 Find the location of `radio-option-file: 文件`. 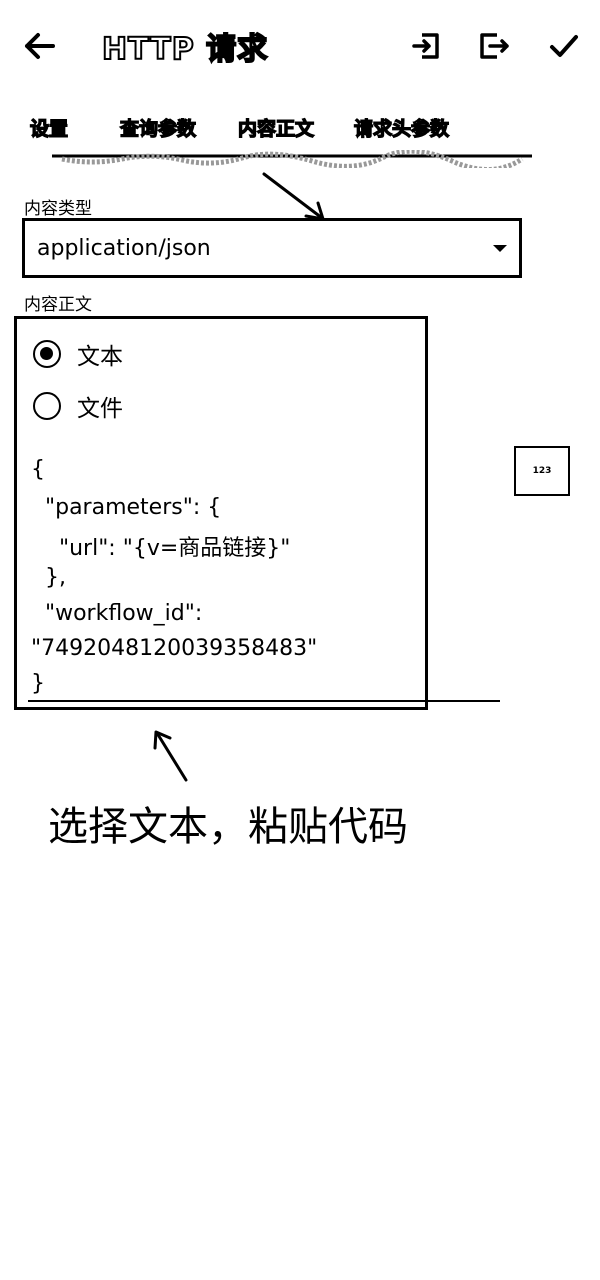

radio-option-file: 文件 is located at coordinates (78, 406).